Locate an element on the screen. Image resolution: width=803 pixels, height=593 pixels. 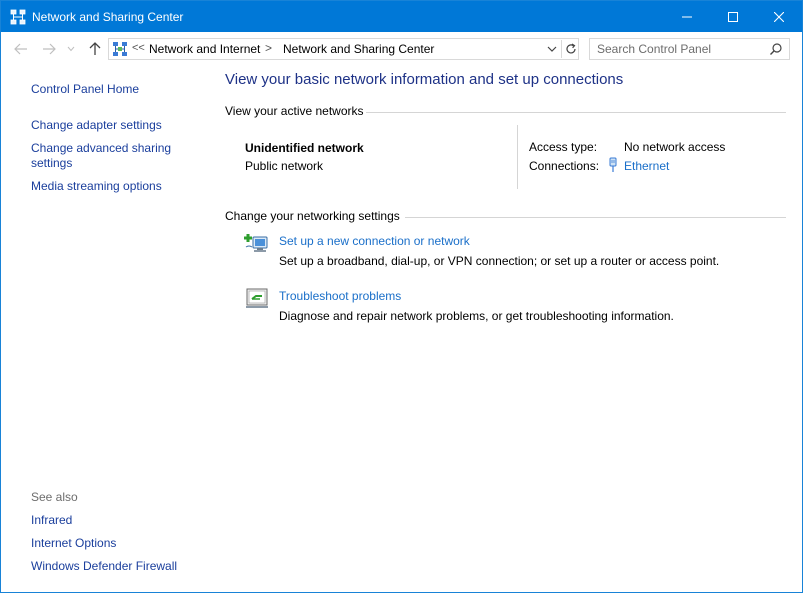
search-box is located at coordinates (689, 49).